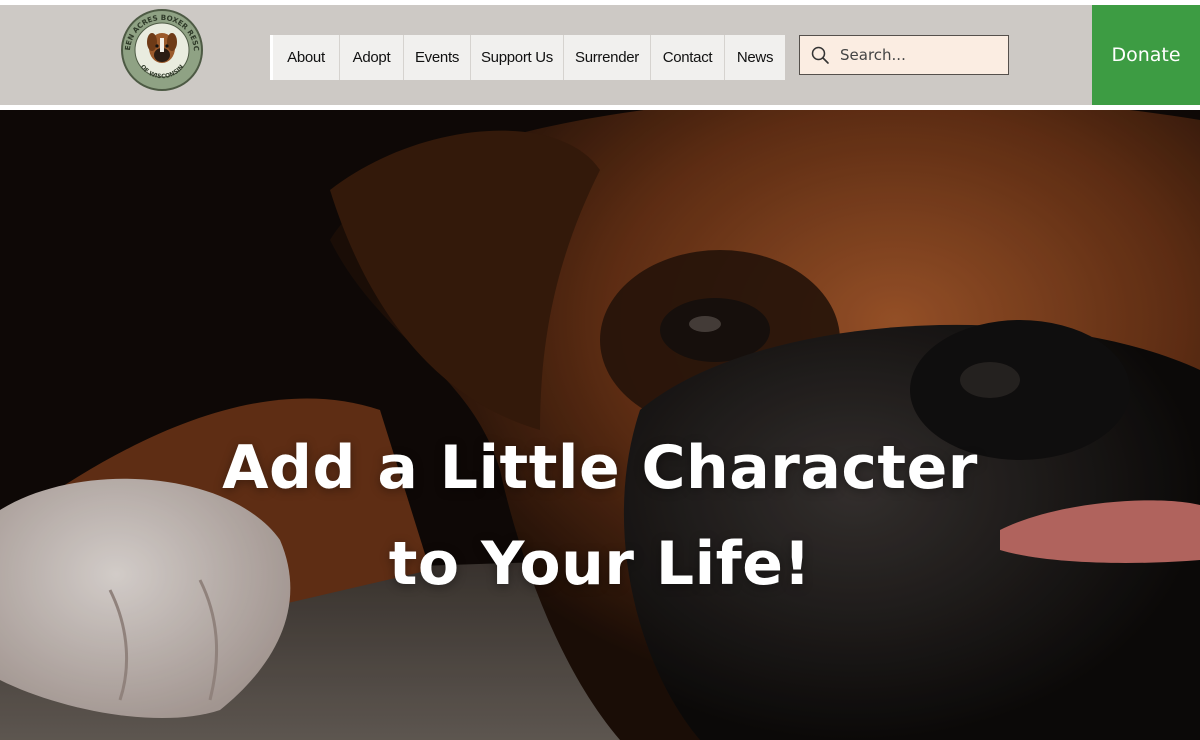 This screenshot has height=740, width=1200. Describe the element at coordinates (755, 57) in the screenshot. I see `nav-item-news: News` at that location.